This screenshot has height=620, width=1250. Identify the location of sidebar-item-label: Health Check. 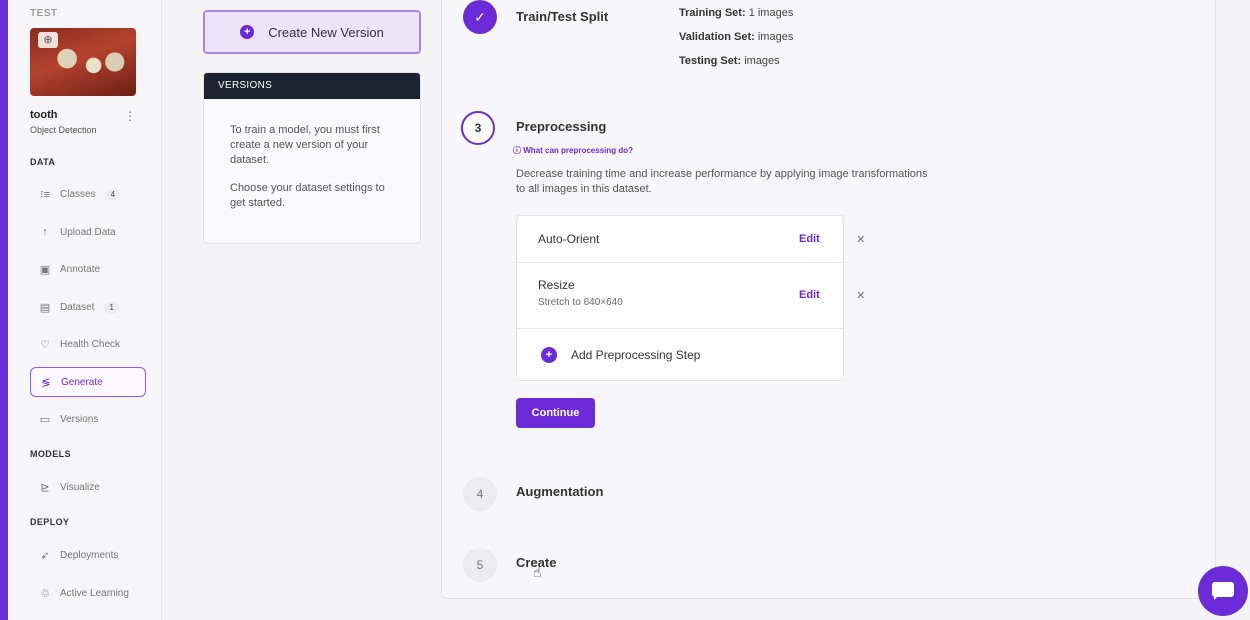
(90, 344).